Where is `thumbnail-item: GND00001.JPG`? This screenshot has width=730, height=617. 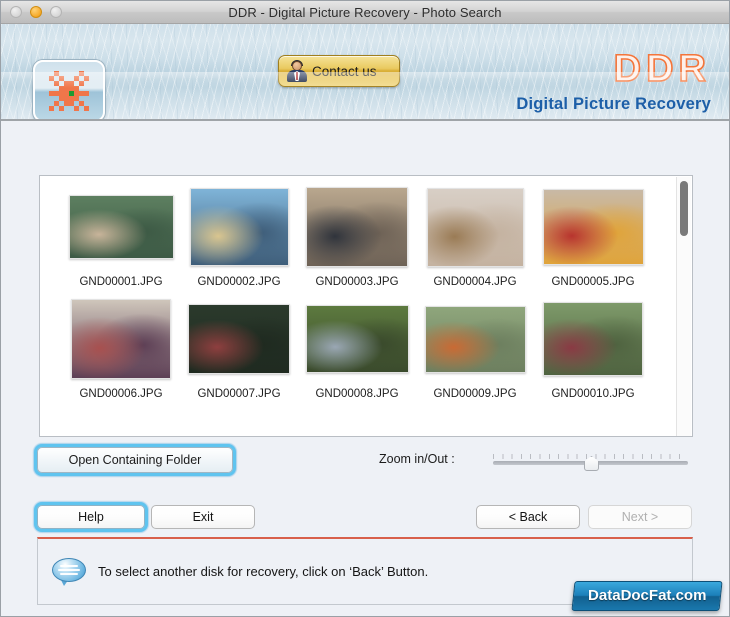
thumbnail-item: GND00001.JPG is located at coordinates (121, 232).